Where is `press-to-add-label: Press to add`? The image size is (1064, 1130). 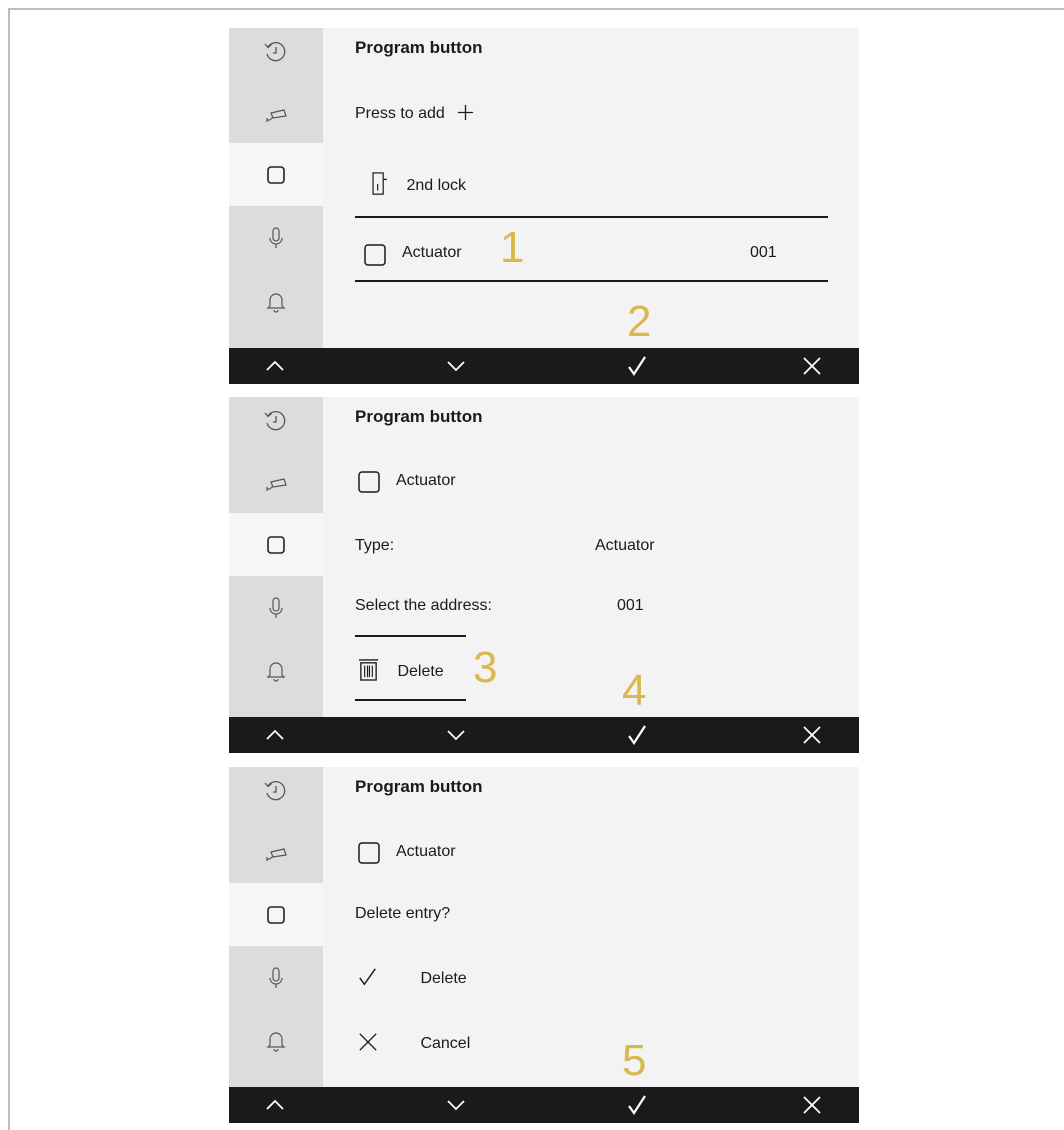 press-to-add-label: Press to add is located at coordinates (400, 113).